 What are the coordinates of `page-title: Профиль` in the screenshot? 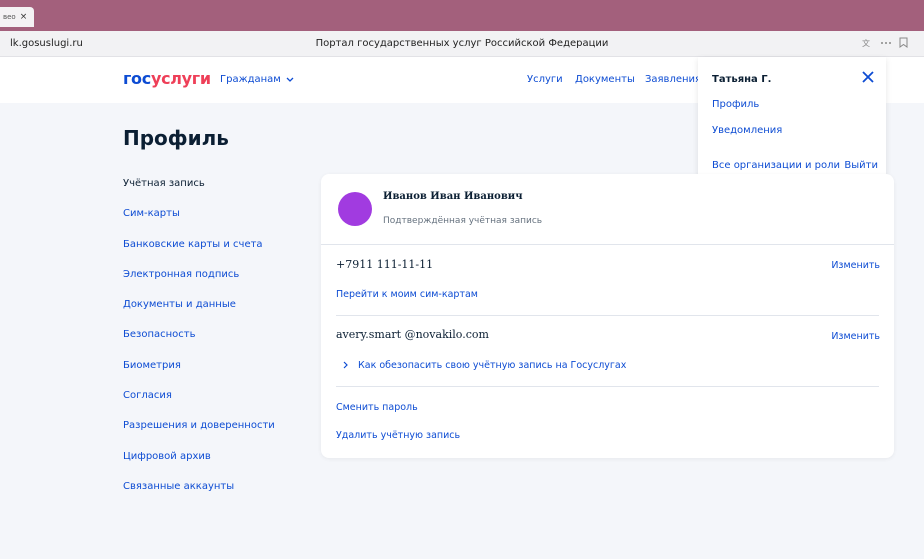 It's located at (176, 138).